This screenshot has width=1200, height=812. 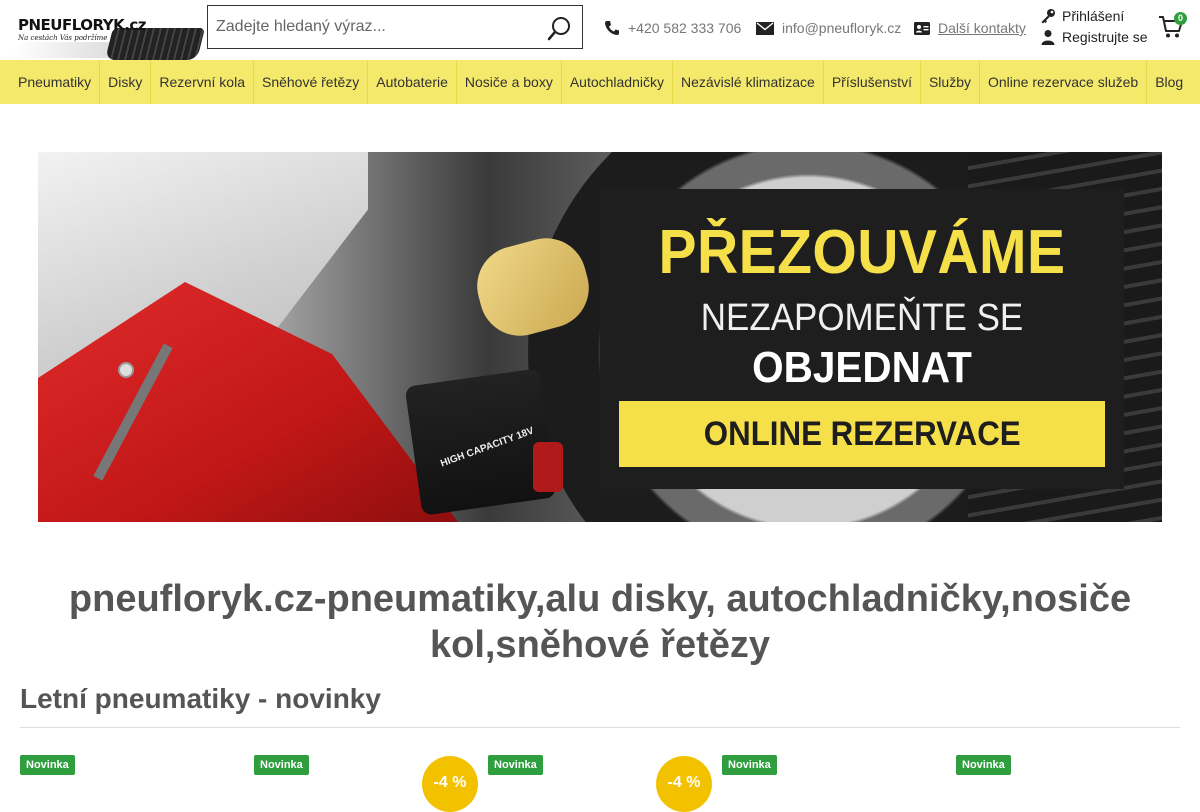 I want to click on logo-brand-text: PNEUFLORYK.cz, so click(x=82, y=25).